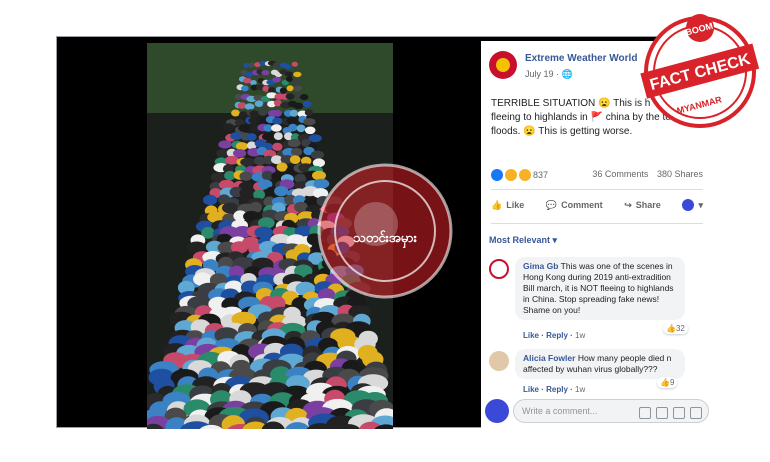  Describe the element at coordinates (497, 411) in the screenshot. I see `current-user-avatar` at that location.